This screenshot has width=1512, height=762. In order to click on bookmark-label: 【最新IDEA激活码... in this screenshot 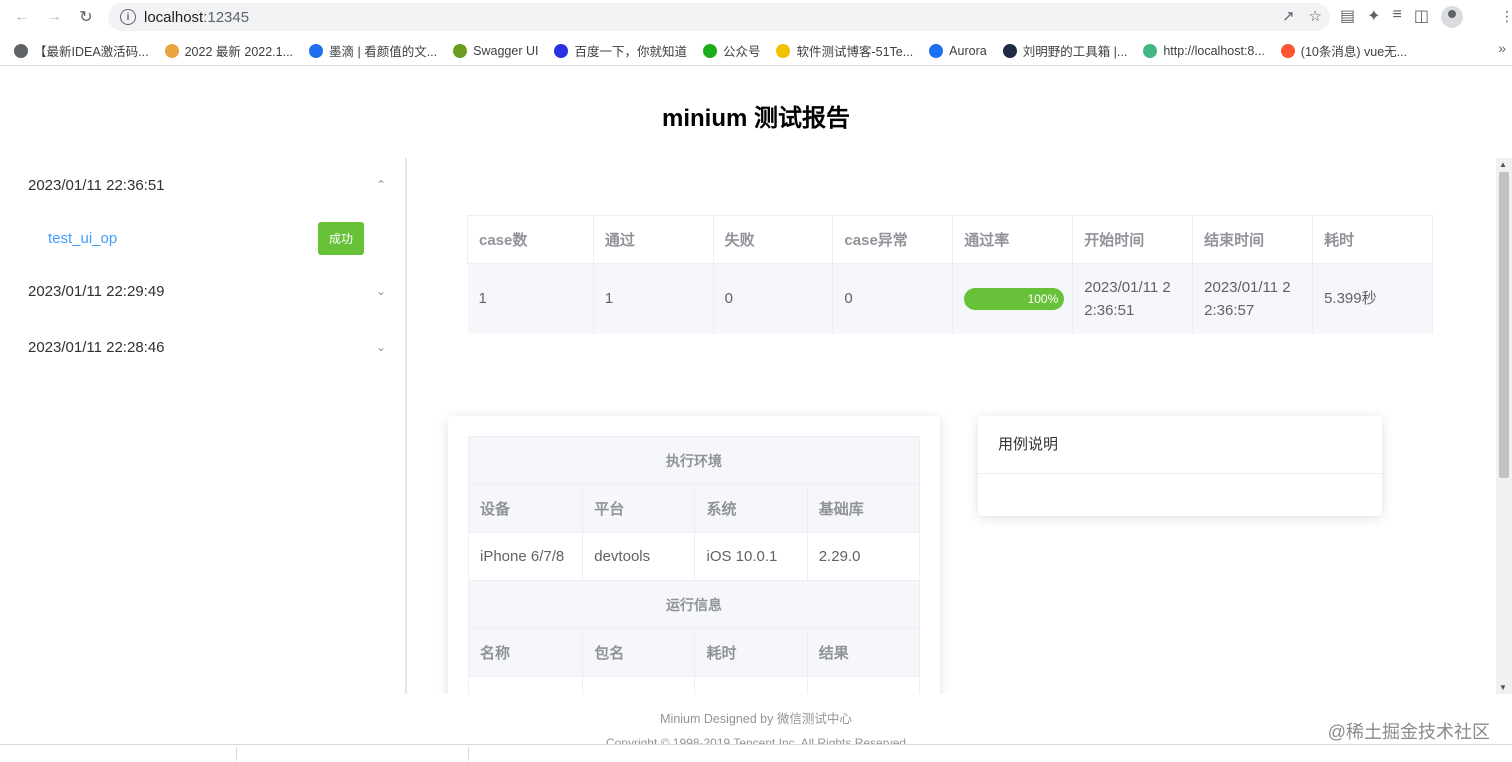, I will do `click(91, 52)`.